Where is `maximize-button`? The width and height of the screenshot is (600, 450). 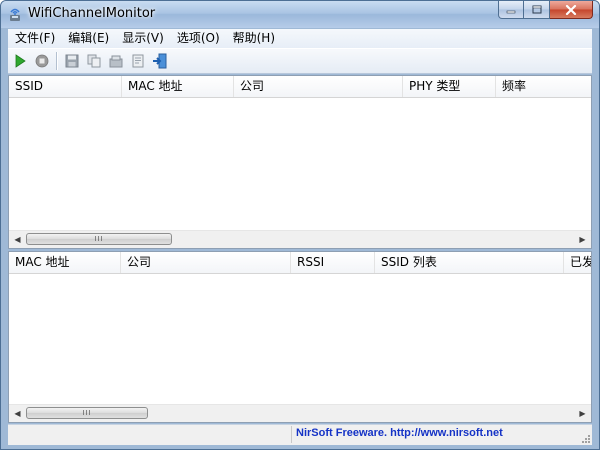 maximize-button is located at coordinates (537, 10).